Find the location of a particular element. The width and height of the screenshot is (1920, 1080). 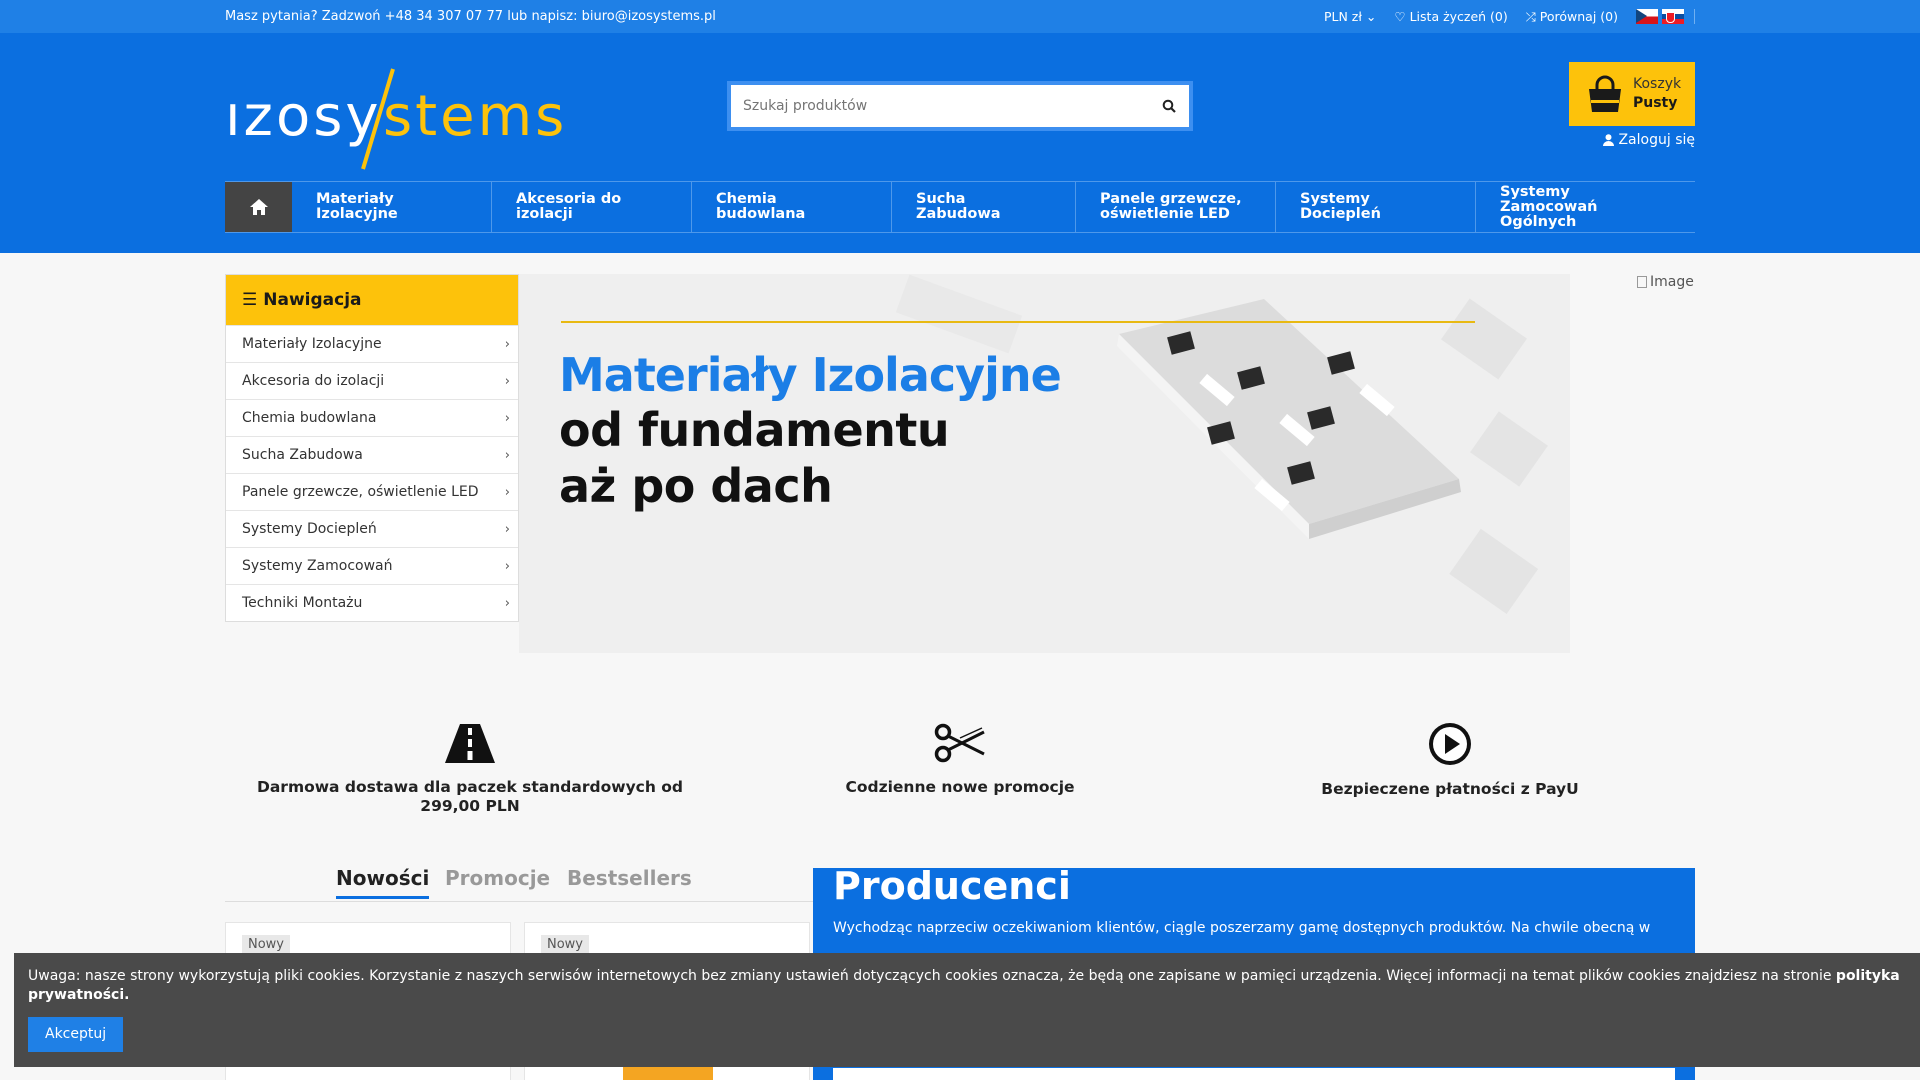

currency-selector: PLN zł ⌄ is located at coordinates (1350, 16).